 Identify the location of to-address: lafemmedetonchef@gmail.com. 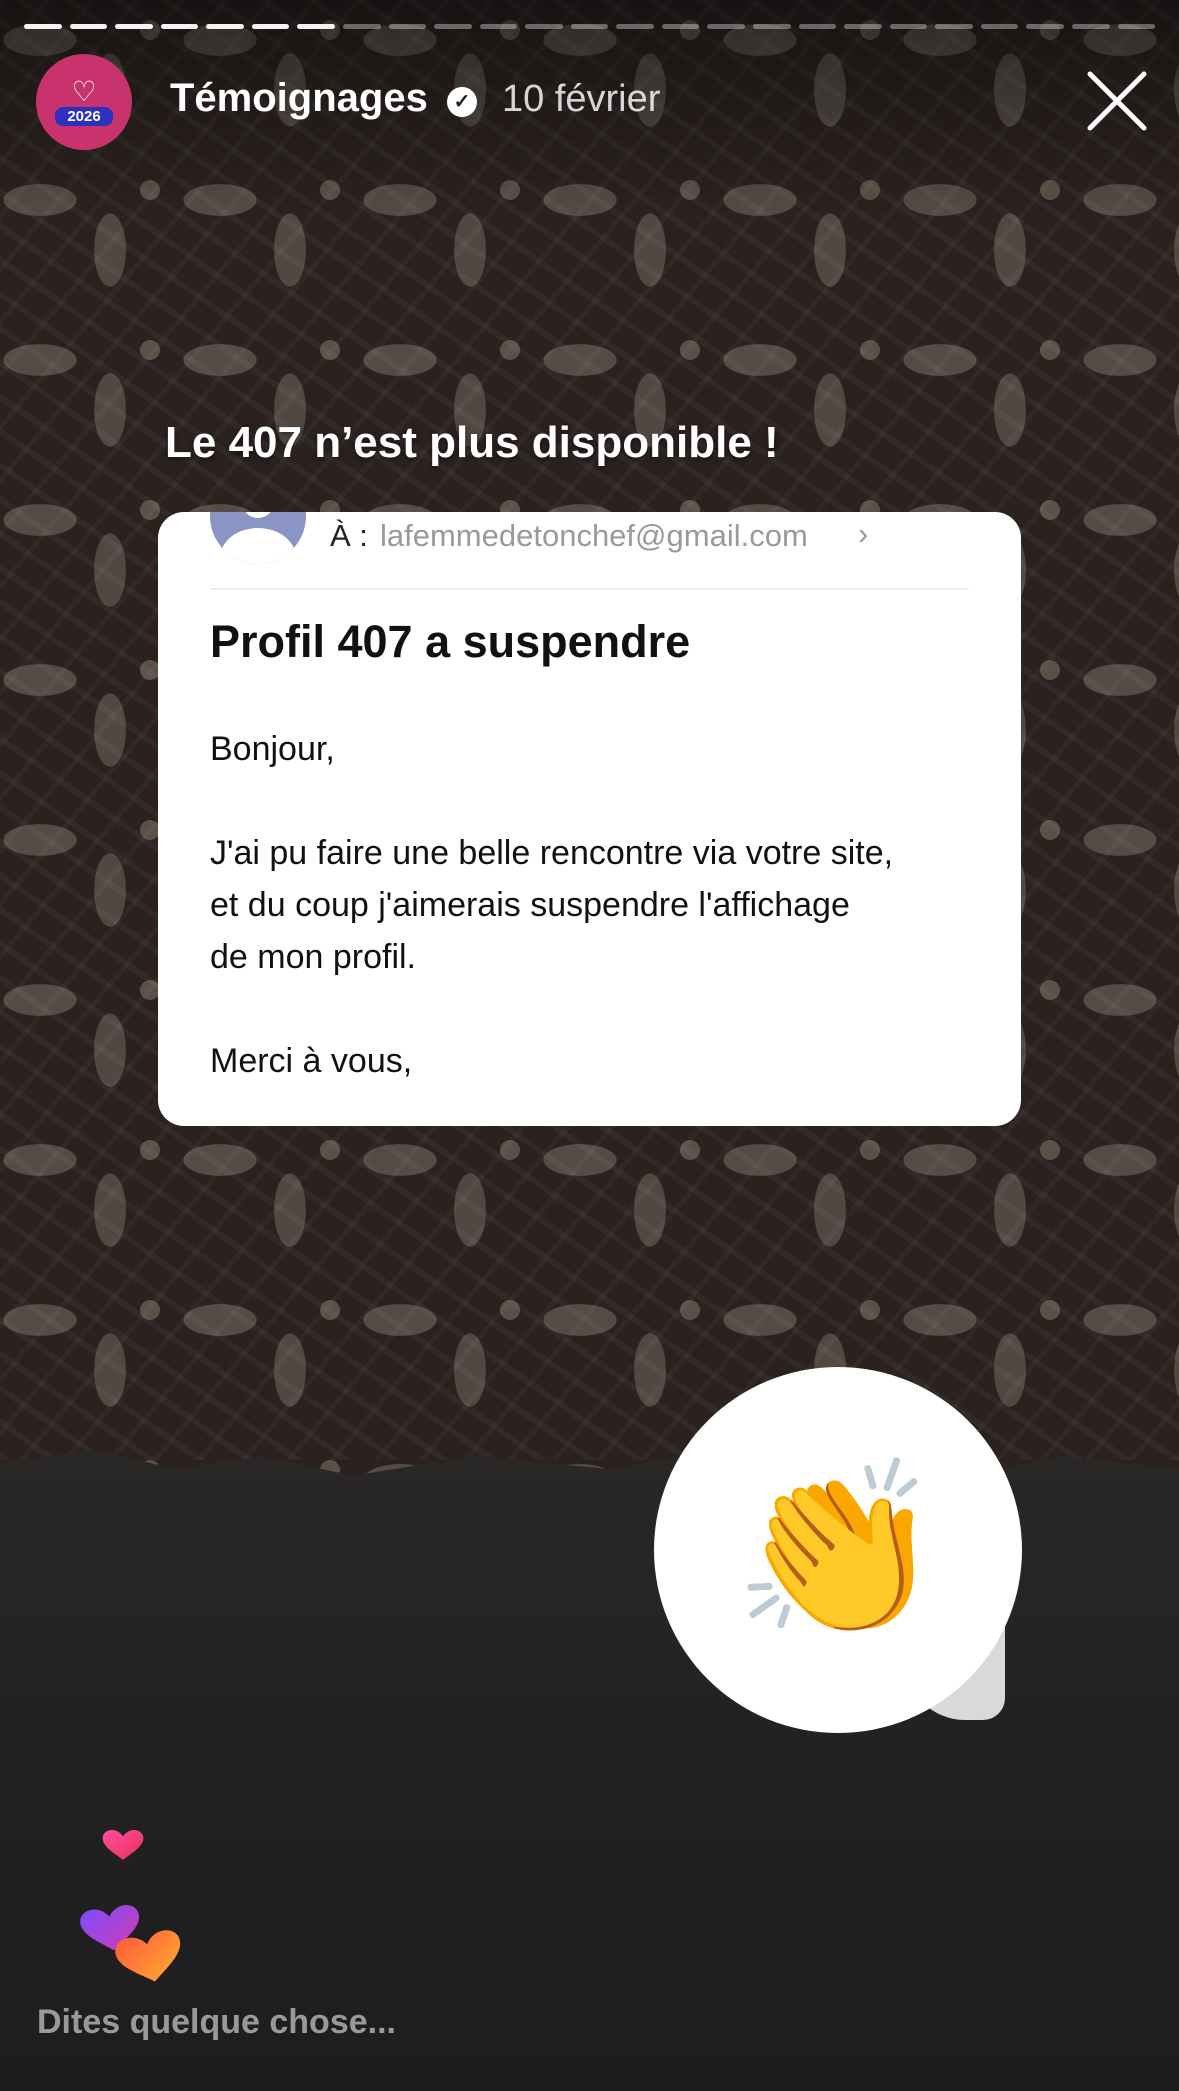
(594, 535).